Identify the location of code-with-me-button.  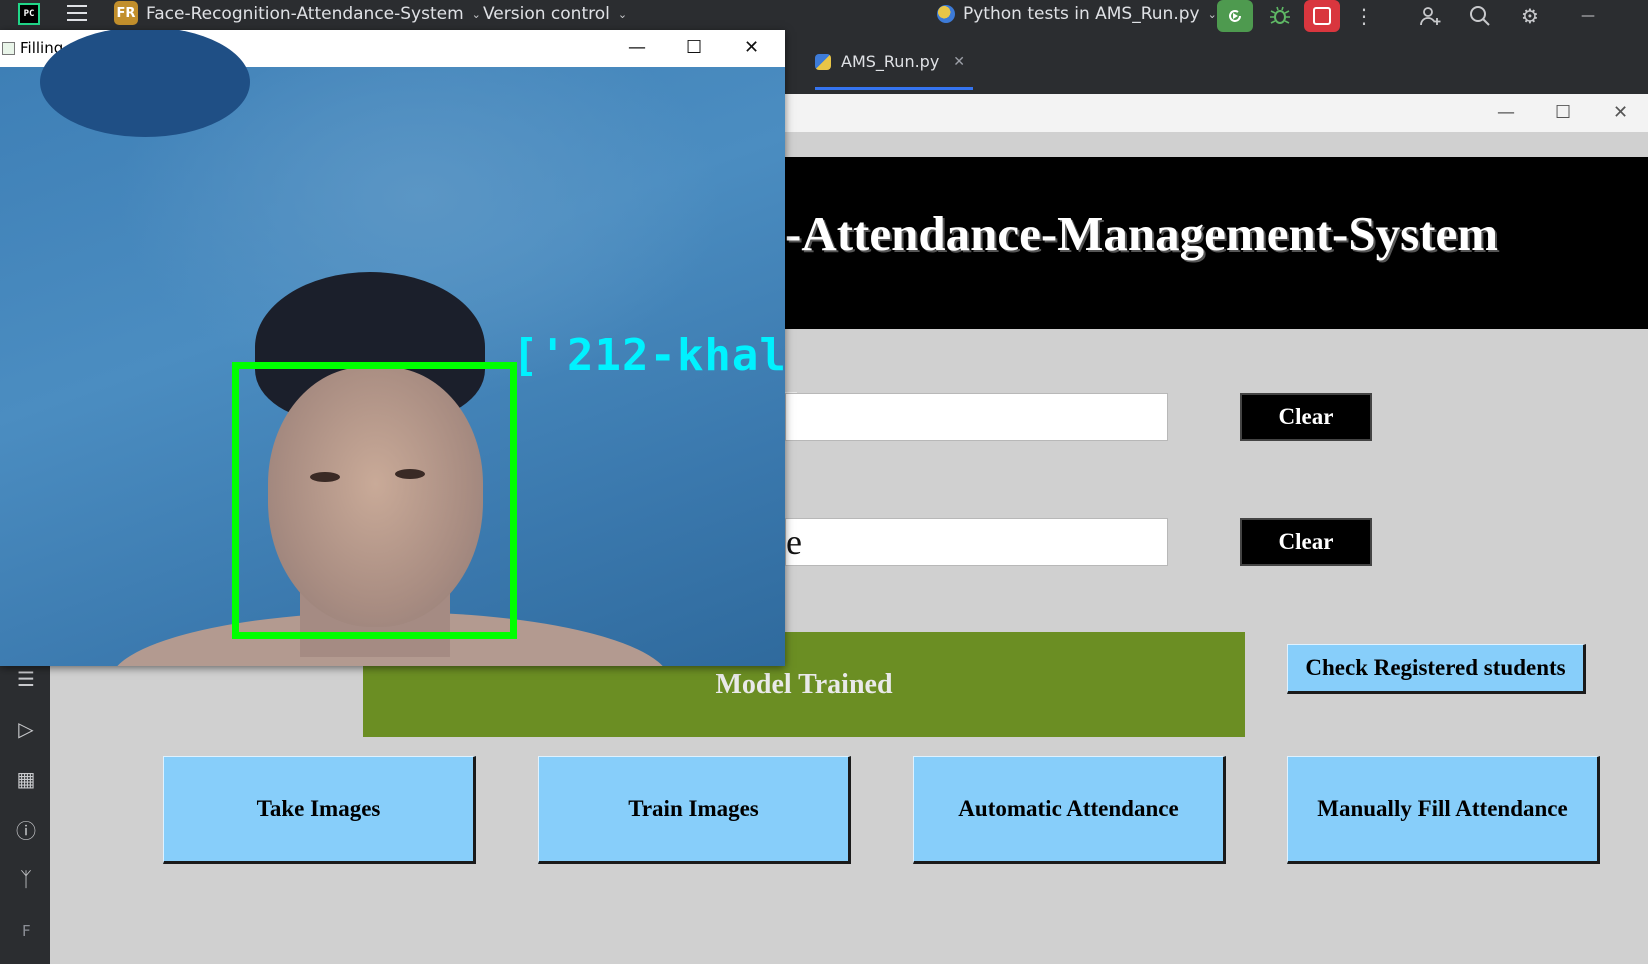
(1430, 16).